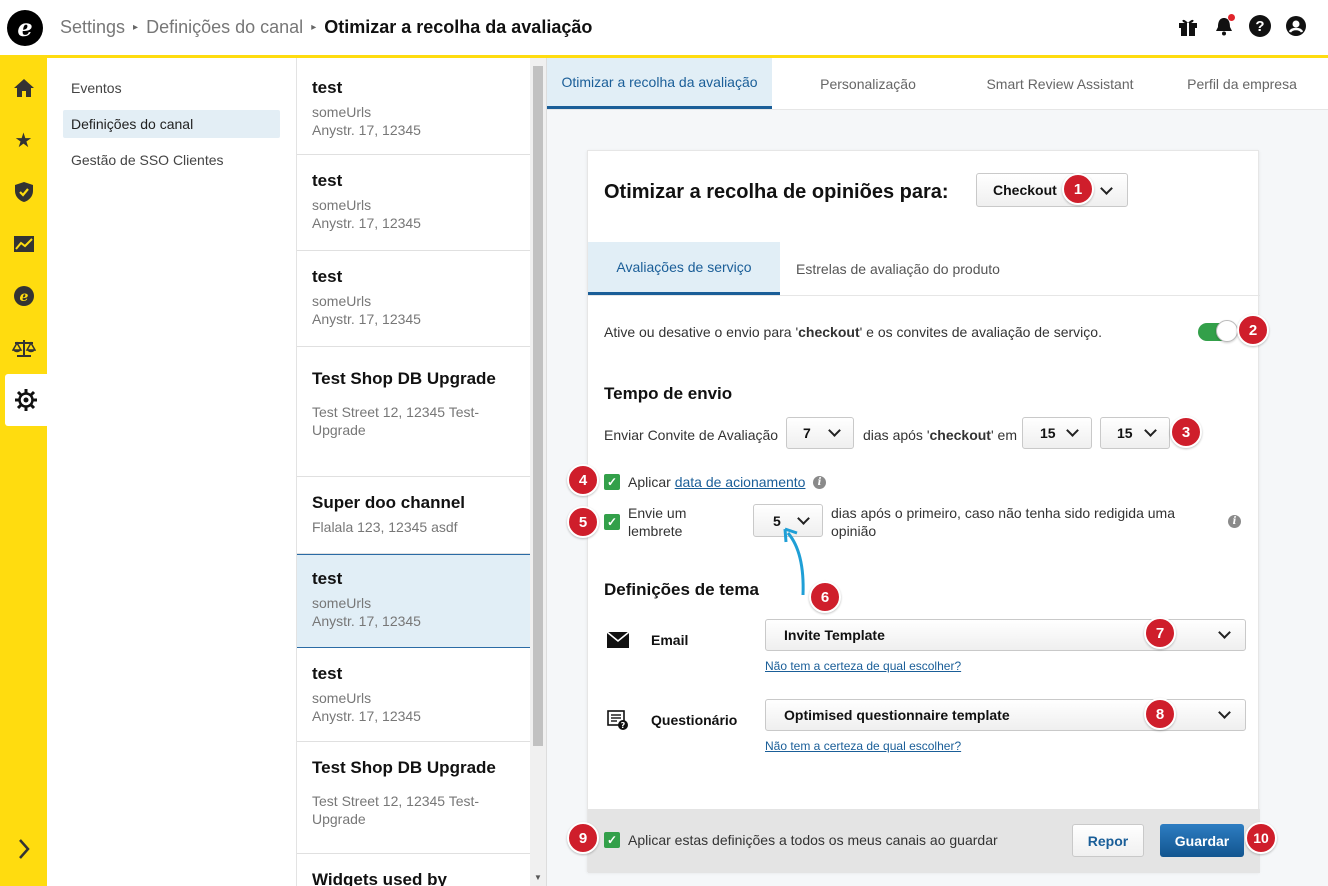 The height and width of the screenshot is (886, 1328). I want to click on page-title: Otimizar a recolha da avaliação, so click(458, 27).